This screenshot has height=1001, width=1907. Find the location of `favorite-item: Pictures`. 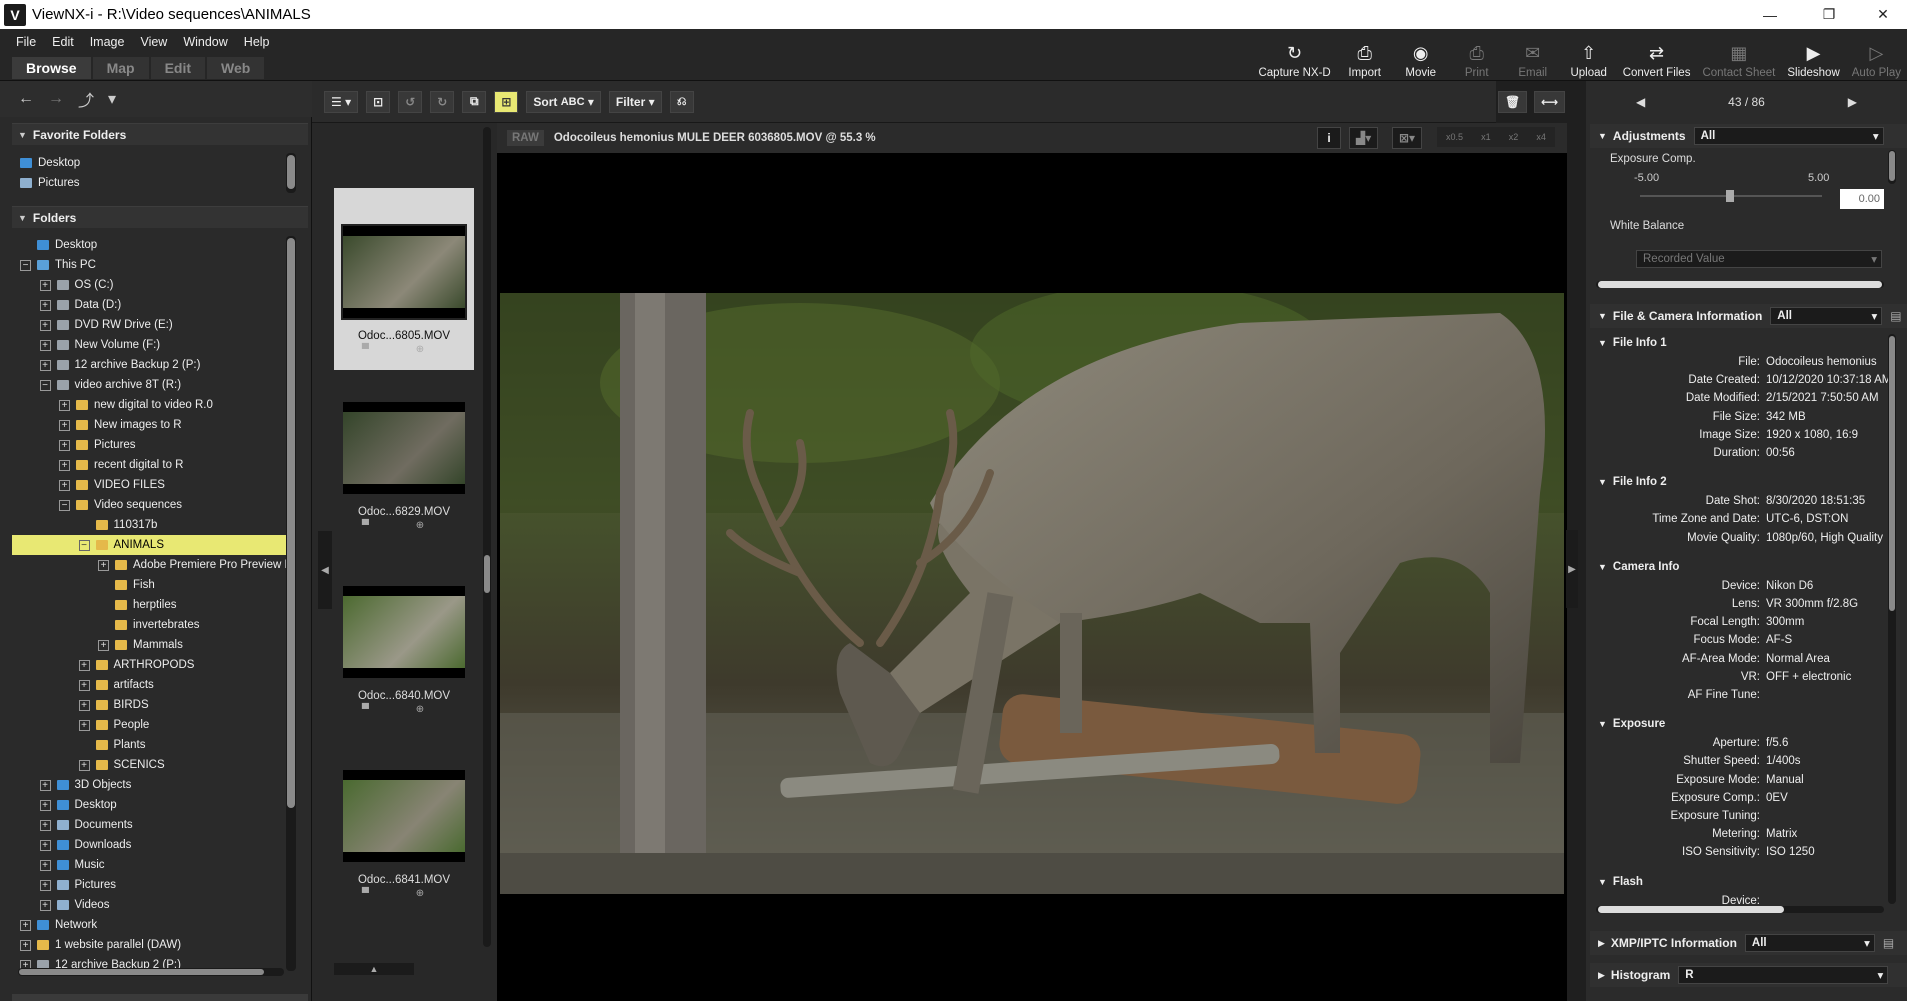

favorite-item: Pictures is located at coordinates (152, 183).